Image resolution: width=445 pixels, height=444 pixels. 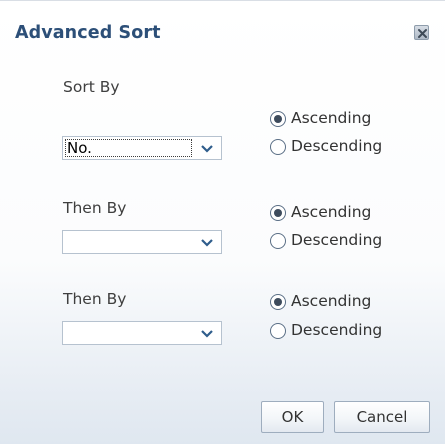 What do you see at coordinates (382, 417) in the screenshot?
I see `cancel-button: Cancel` at bounding box center [382, 417].